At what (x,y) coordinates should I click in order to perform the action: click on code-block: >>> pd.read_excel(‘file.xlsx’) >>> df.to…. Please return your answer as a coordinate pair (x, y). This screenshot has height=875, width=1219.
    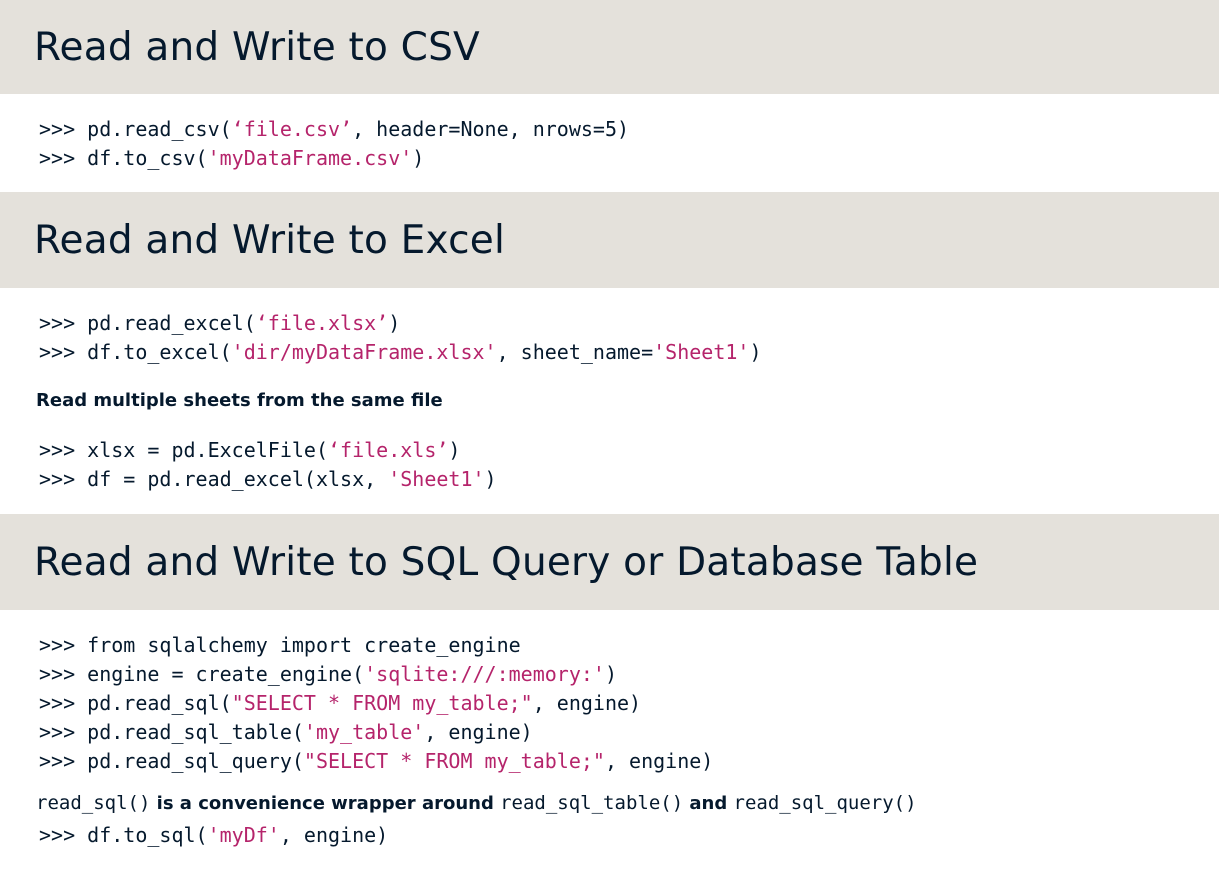
    Looking at the image, I should click on (400, 338).